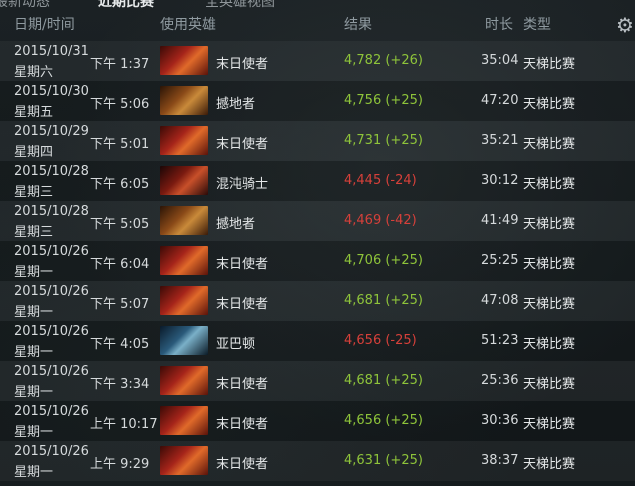  Describe the element at coordinates (51, 131) in the screenshot. I see `match-date: 2015/10/29` at that location.